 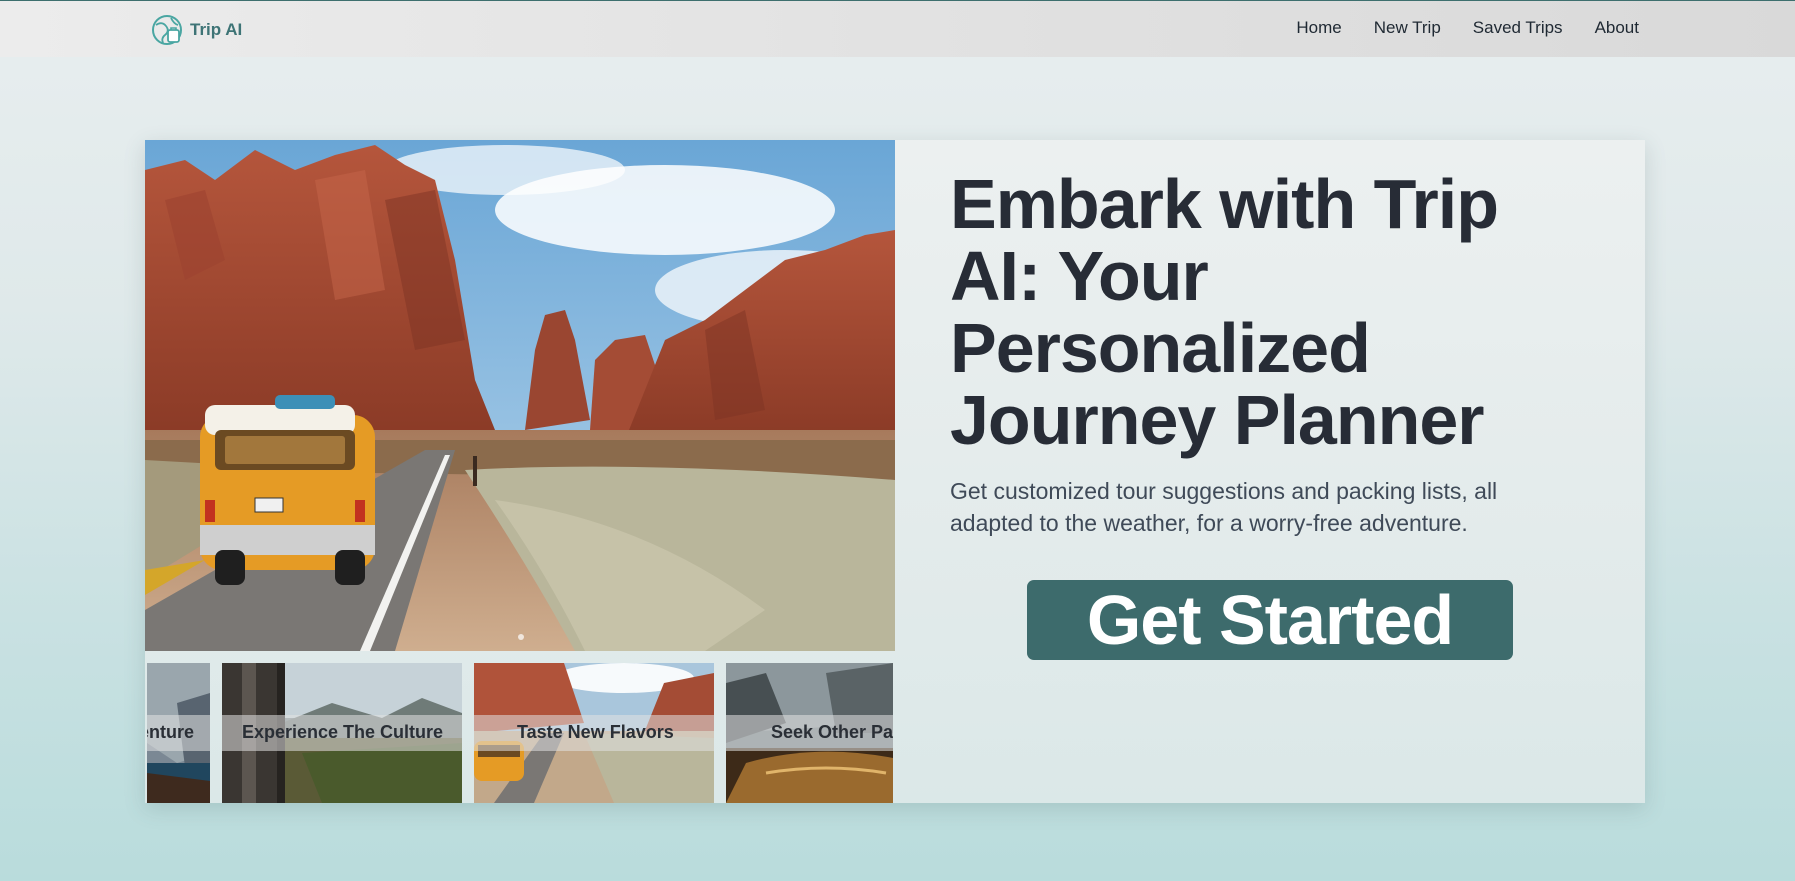 What do you see at coordinates (1451, 28) in the screenshot?
I see `nav-links: Home New Trip Saved Trips About` at bounding box center [1451, 28].